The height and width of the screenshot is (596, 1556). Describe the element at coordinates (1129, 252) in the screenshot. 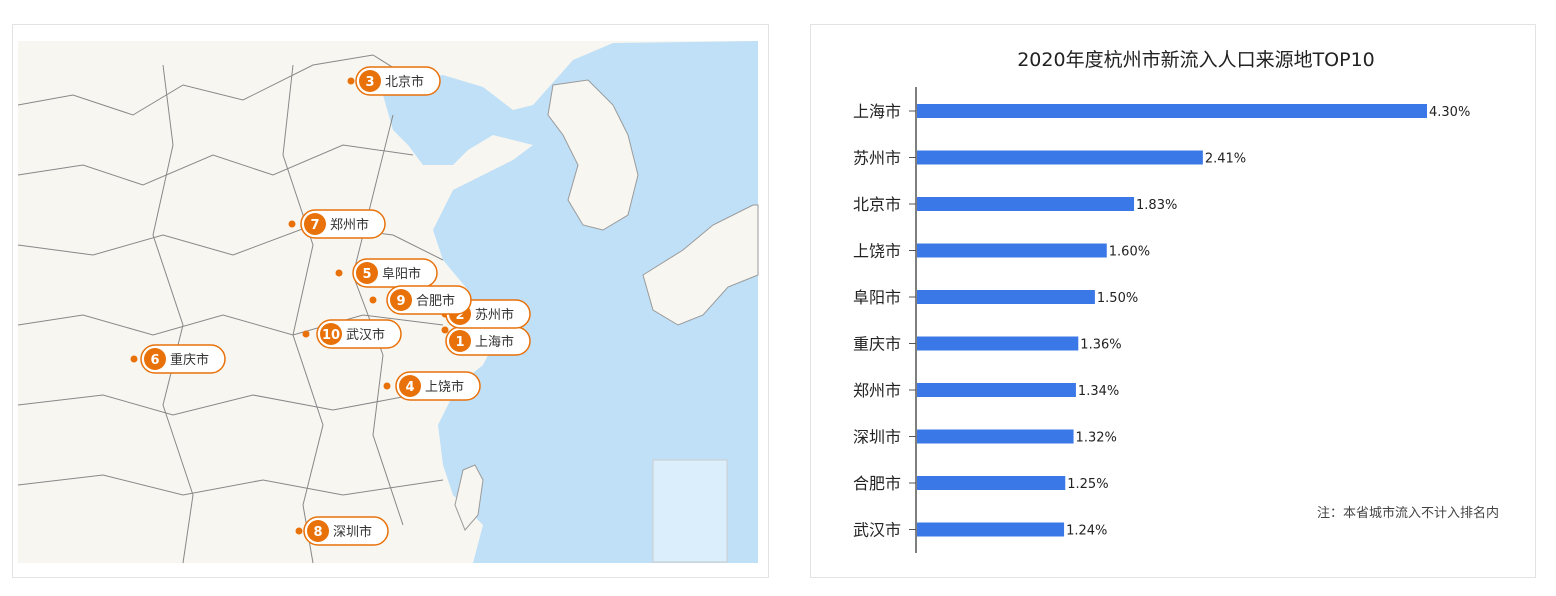

I see `value-label: 1.60%` at that location.